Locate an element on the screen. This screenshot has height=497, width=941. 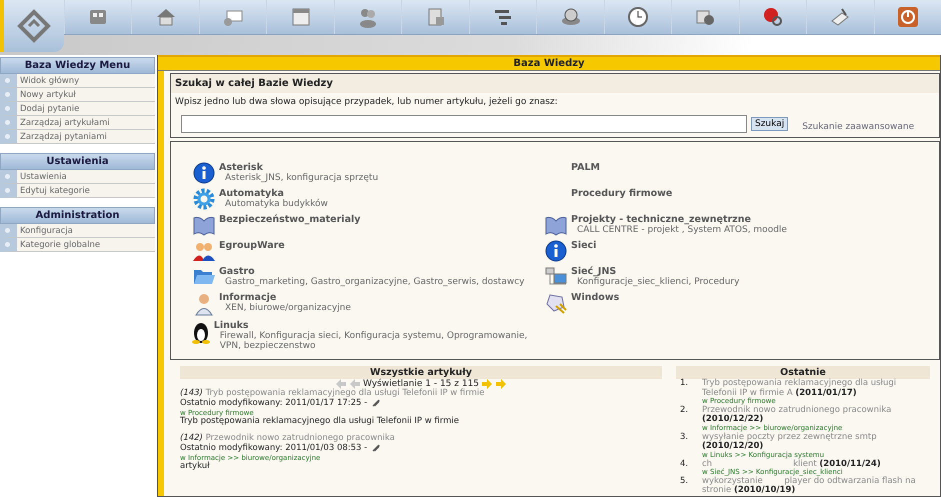
list-number: 4. is located at coordinates (685, 465).